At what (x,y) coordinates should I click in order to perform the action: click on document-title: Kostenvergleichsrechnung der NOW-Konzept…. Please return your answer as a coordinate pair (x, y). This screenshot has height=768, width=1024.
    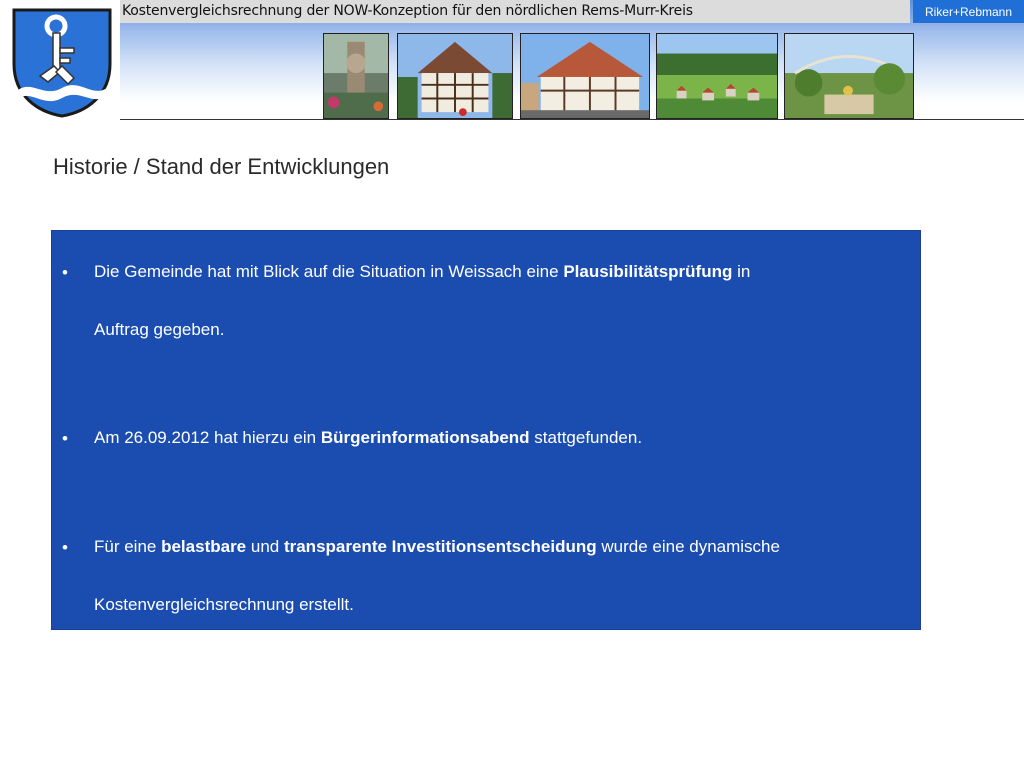
    Looking at the image, I should click on (407, 11).